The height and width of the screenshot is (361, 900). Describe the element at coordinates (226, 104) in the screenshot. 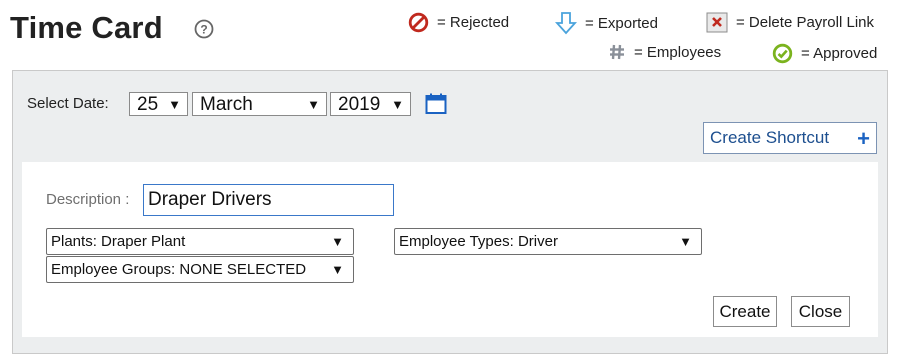

I see `month-select-value: March` at that location.